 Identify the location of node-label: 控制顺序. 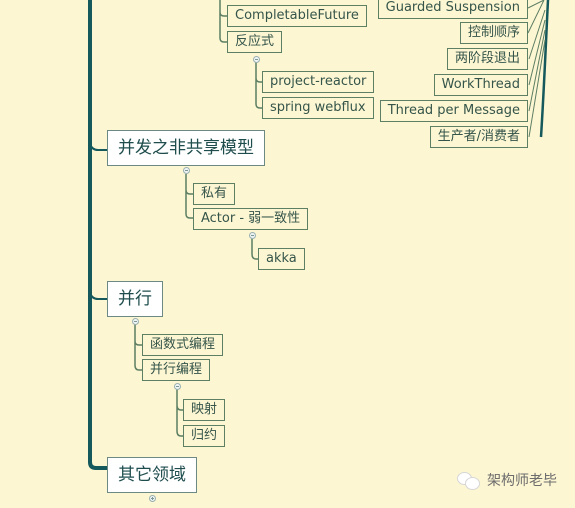
(493, 32).